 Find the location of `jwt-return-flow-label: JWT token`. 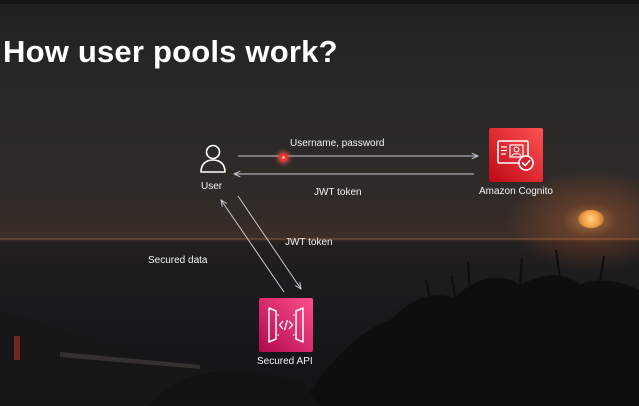

jwt-return-flow-label: JWT token is located at coordinates (338, 192).